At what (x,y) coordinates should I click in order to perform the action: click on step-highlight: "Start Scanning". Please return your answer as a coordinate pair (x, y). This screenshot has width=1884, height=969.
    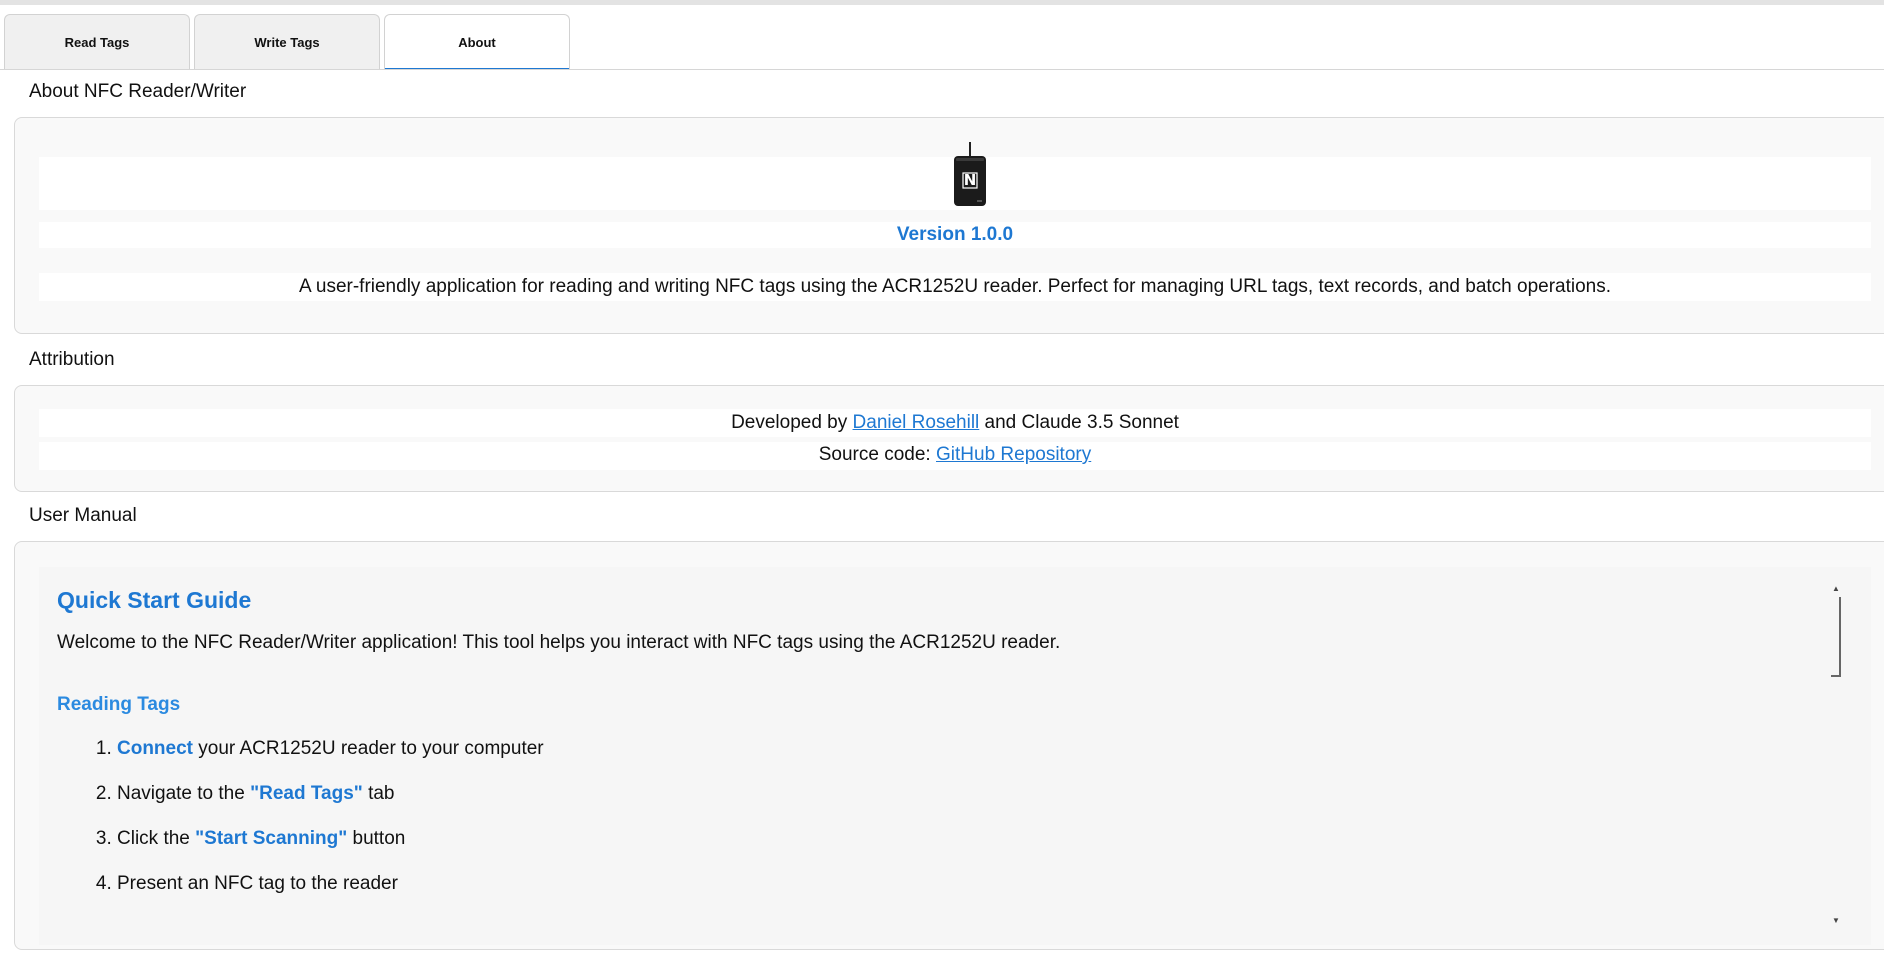
    Looking at the image, I should click on (271, 838).